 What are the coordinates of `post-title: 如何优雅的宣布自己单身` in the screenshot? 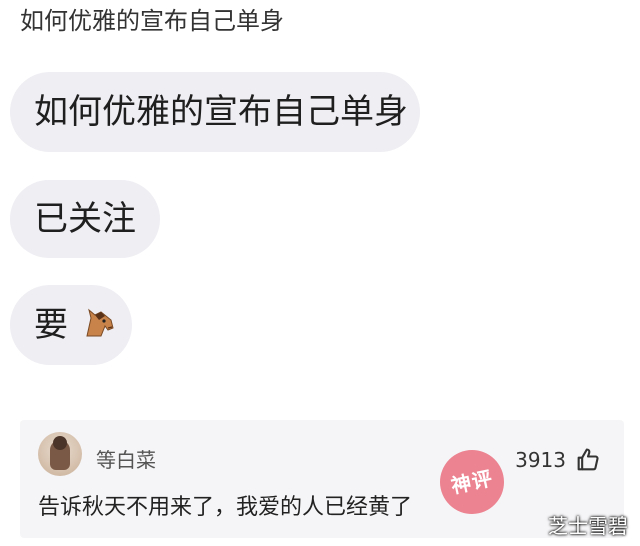 It's located at (152, 21).